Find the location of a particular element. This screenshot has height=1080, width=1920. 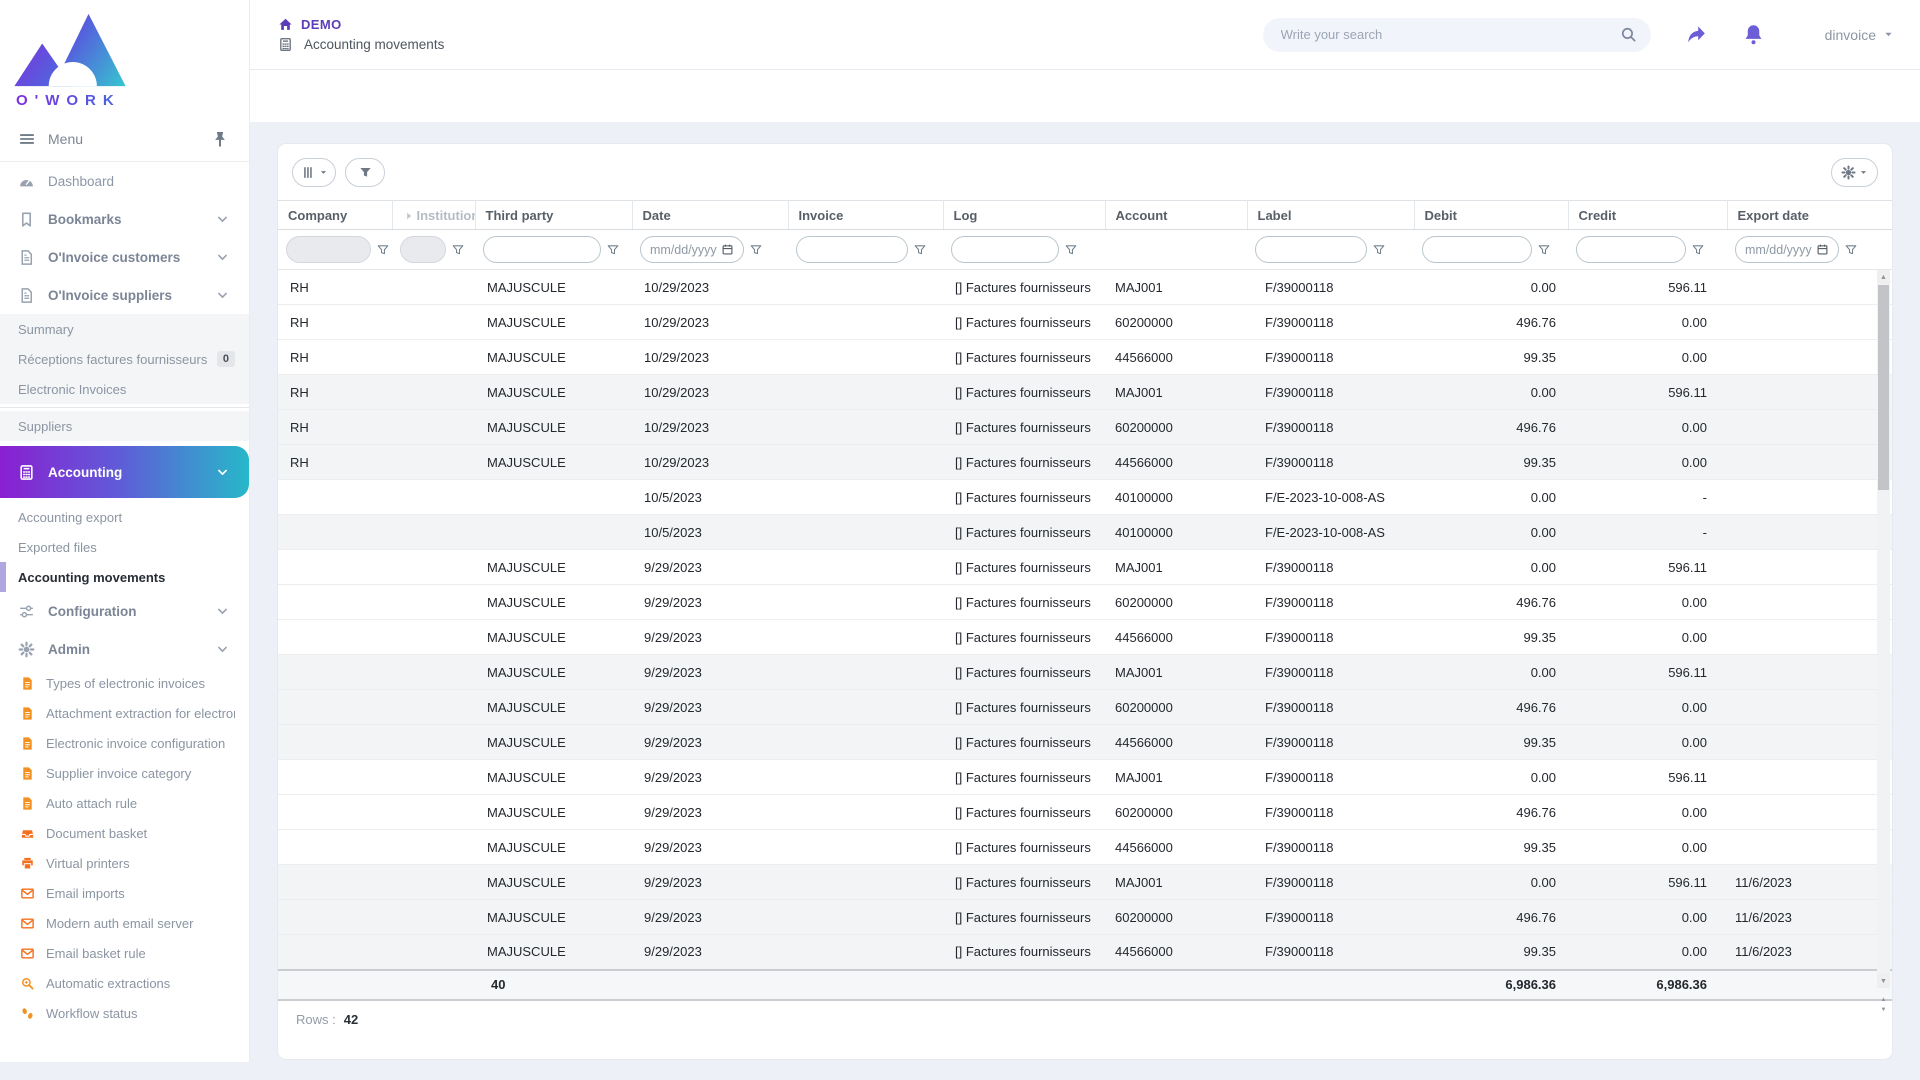

column-header-log: Log is located at coordinates (1024, 215).